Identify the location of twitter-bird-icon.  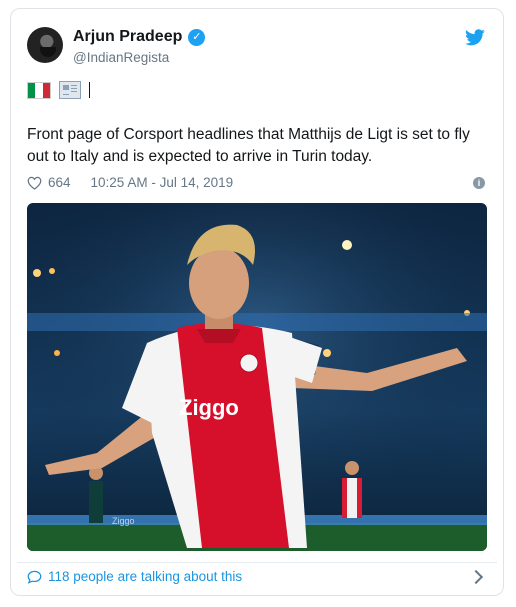
(475, 37).